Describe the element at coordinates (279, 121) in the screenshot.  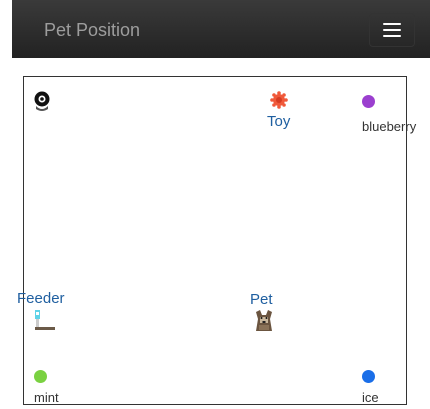
I see `toy-label: Toy` at that location.